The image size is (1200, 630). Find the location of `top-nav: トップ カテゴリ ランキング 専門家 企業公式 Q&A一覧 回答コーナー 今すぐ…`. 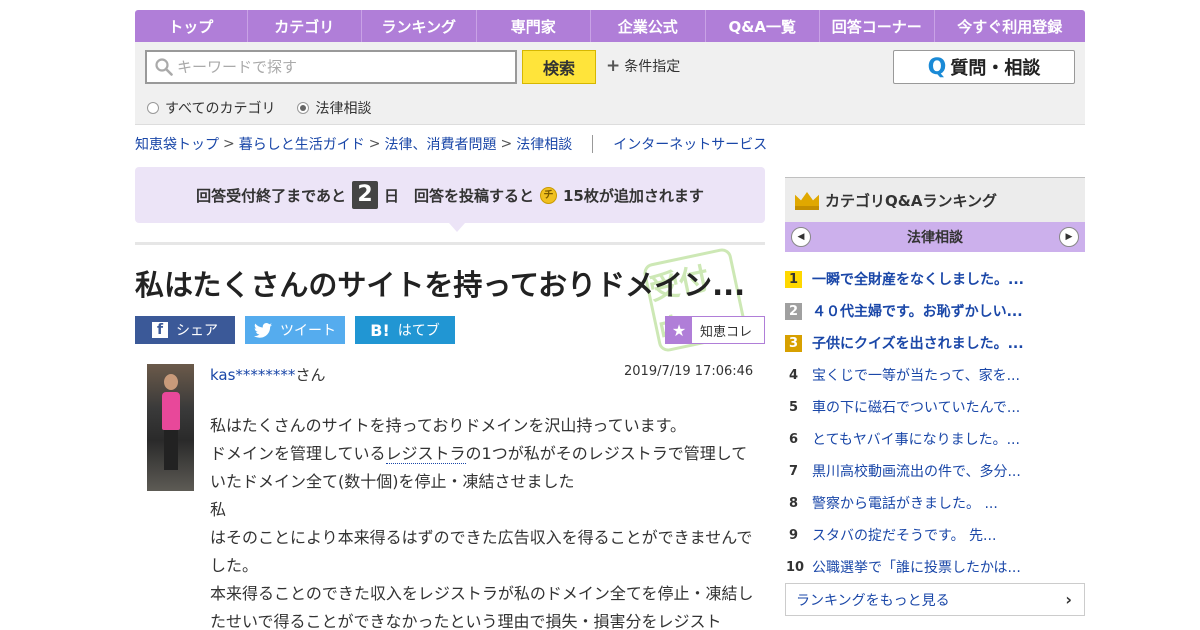

top-nav: トップ カテゴリ ランキング 専門家 企業公式 Q&A一覧 回答コーナー 今すぐ… is located at coordinates (610, 26).